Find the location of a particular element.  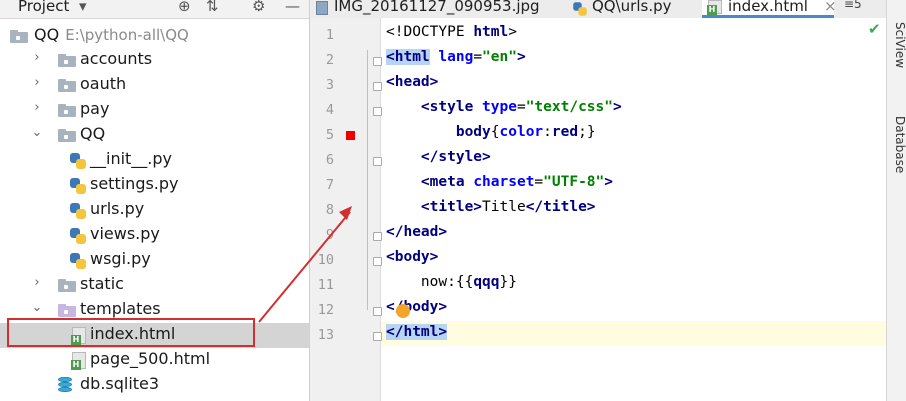

gear-icon: ⚙ is located at coordinates (258, 7).